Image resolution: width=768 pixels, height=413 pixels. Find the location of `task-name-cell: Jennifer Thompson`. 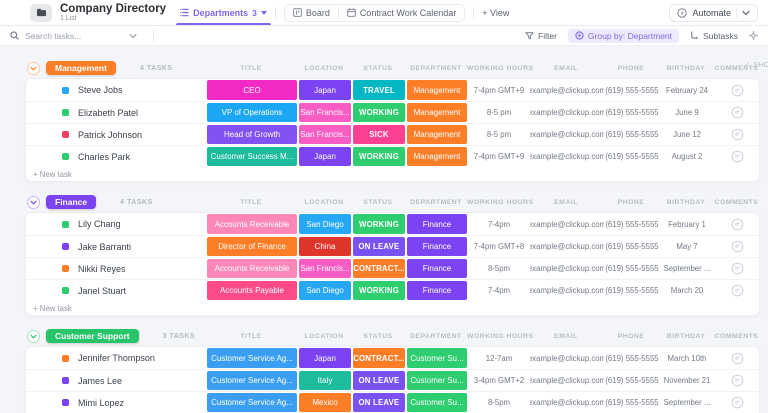

task-name-cell: Jennifer Thompson is located at coordinates (116, 358).